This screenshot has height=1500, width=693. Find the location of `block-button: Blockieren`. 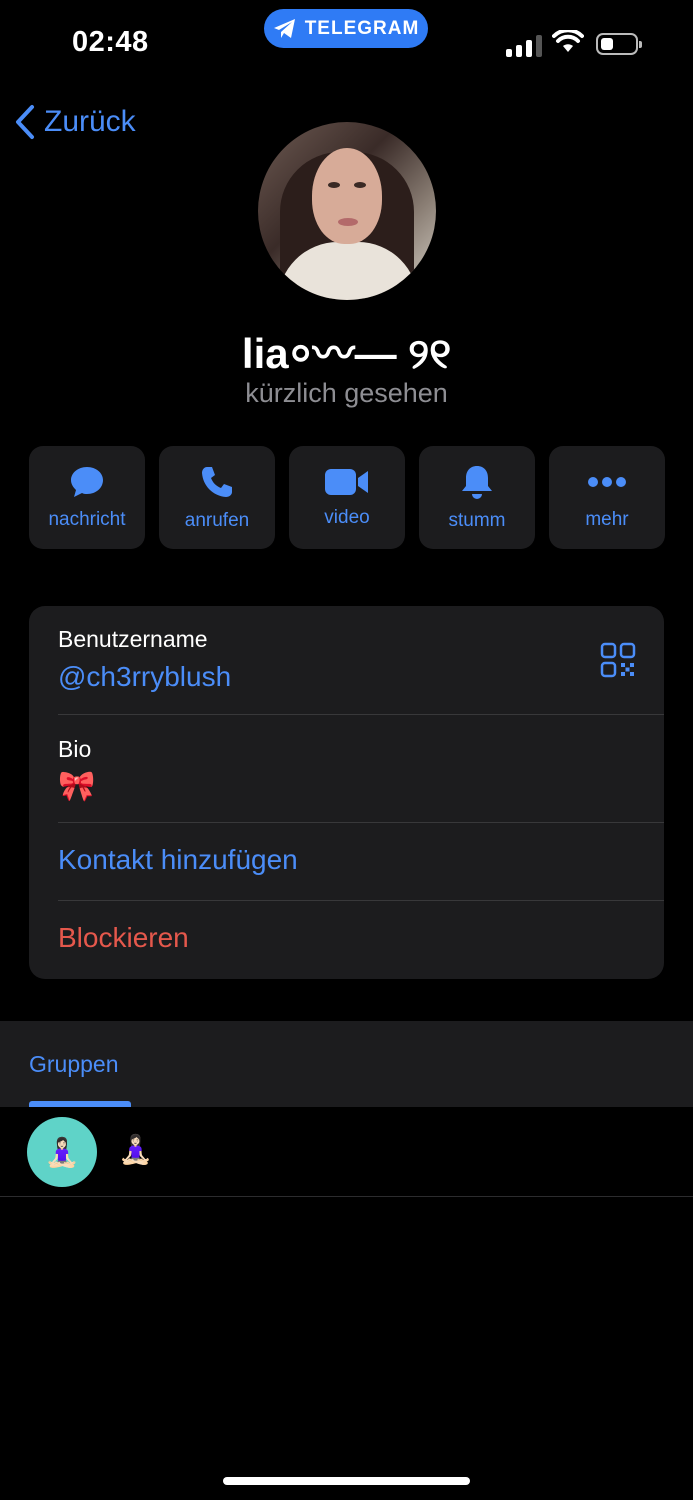

block-button: Blockieren is located at coordinates (361, 938).